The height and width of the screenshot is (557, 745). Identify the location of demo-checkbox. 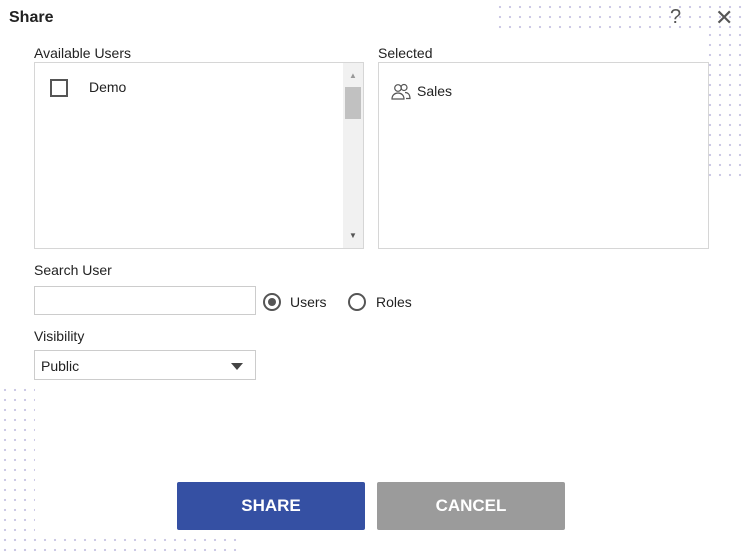
(59, 88).